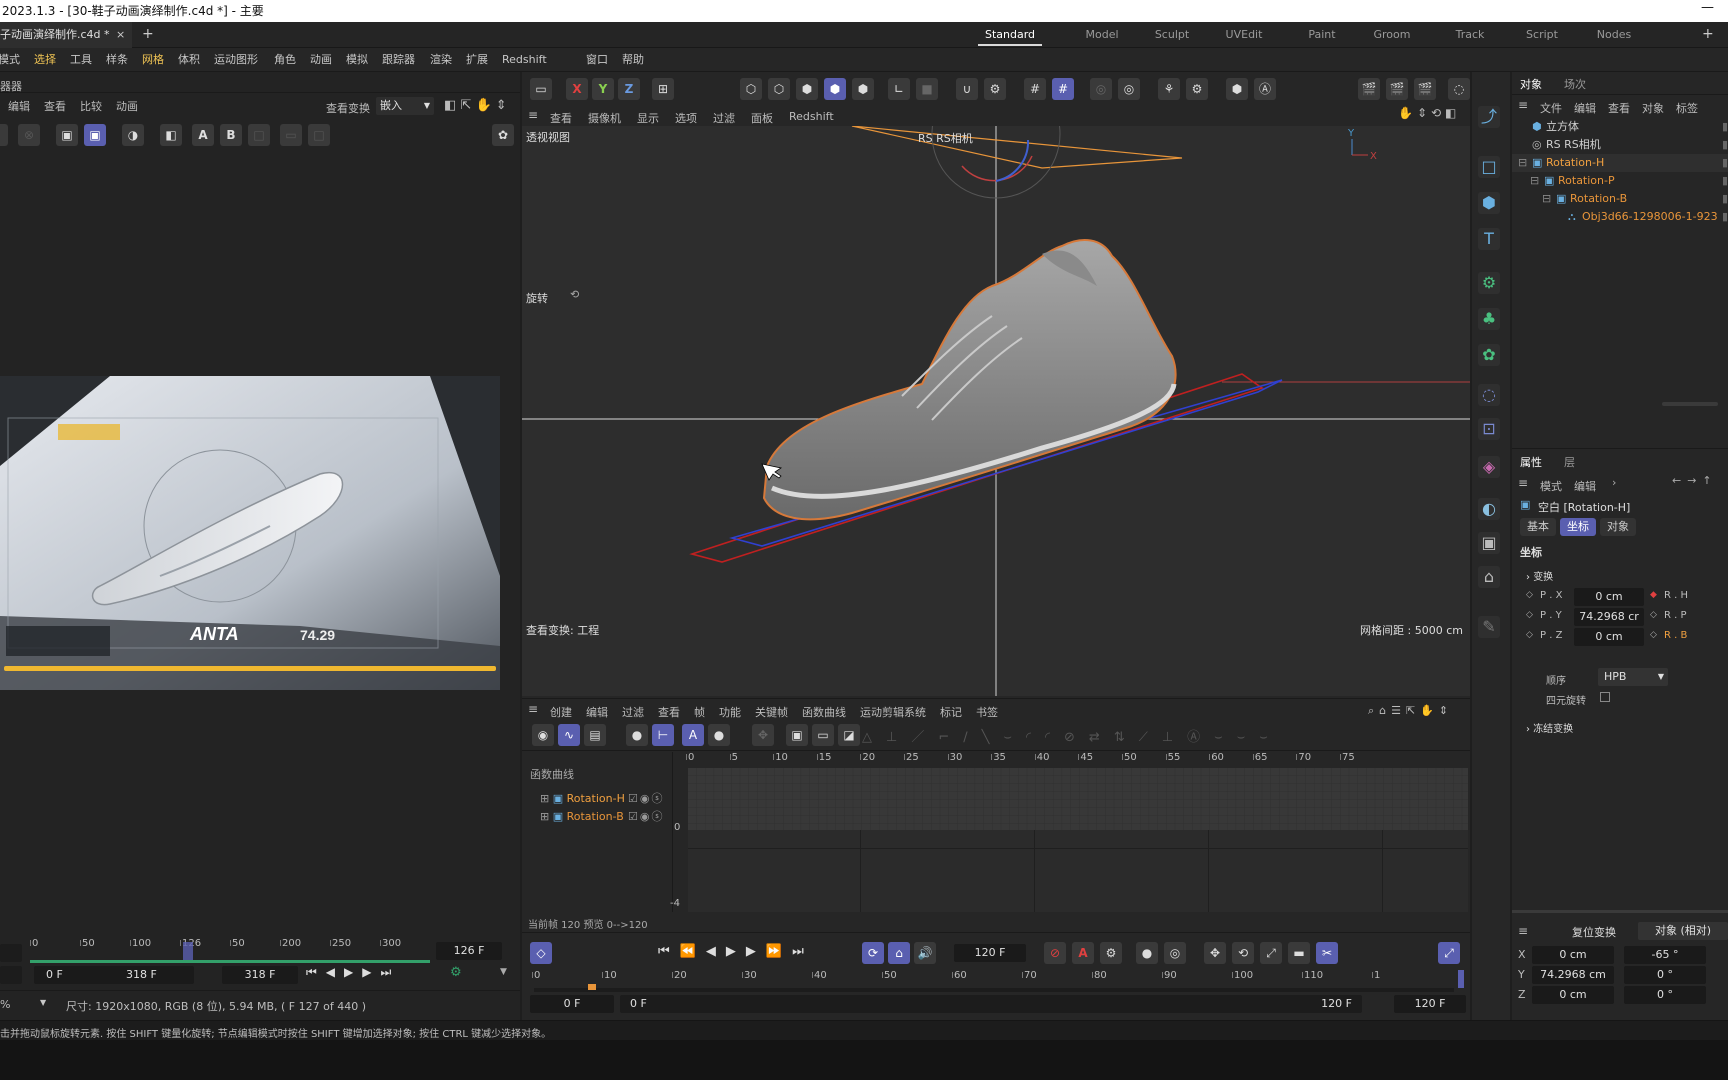 The image size is (1728, 1080). What do you see at coordinates (1489, 283) in the screenshot?
I see `emitter-icon: ⚙` at bounding box center [1489, 283].